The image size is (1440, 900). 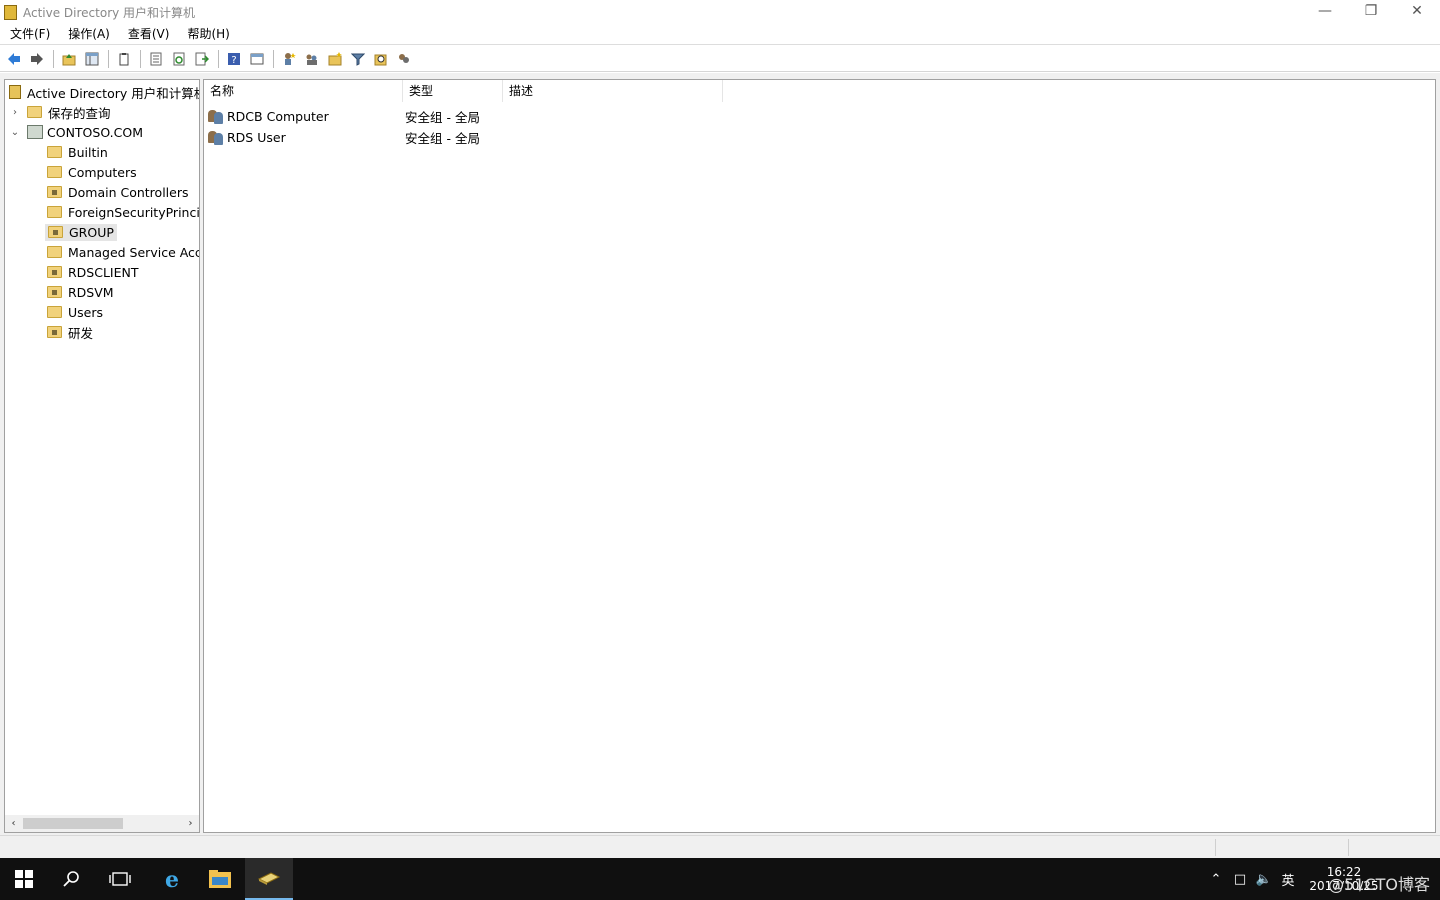 I want to click on network-icon: □, so click(x=1240, y=879).